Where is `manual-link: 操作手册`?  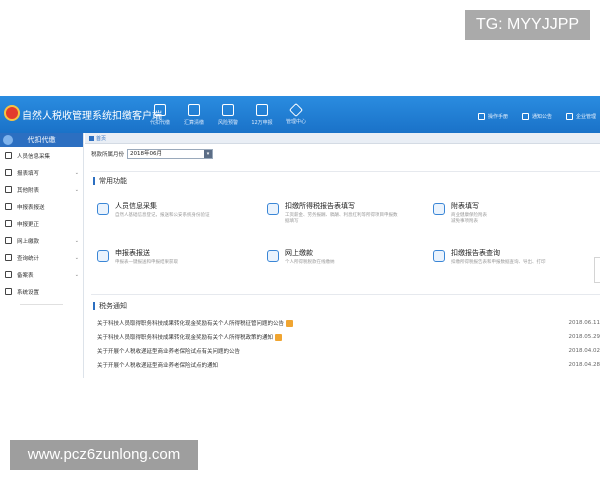
manual-link: 操作手册 is located at coordinates (492, 116).